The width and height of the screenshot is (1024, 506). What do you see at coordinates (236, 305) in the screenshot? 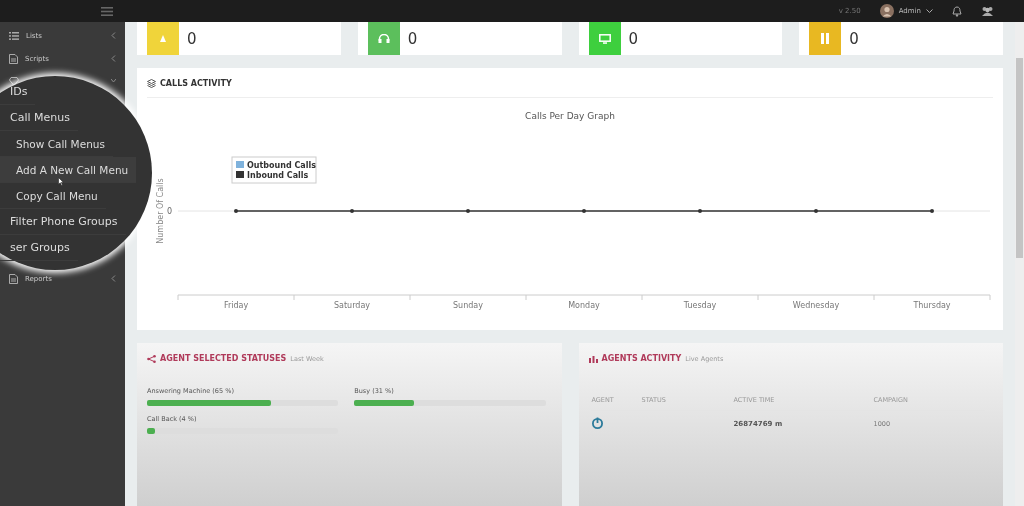
I see `x-tick-label: Friday` at bounding box center [236, 305].